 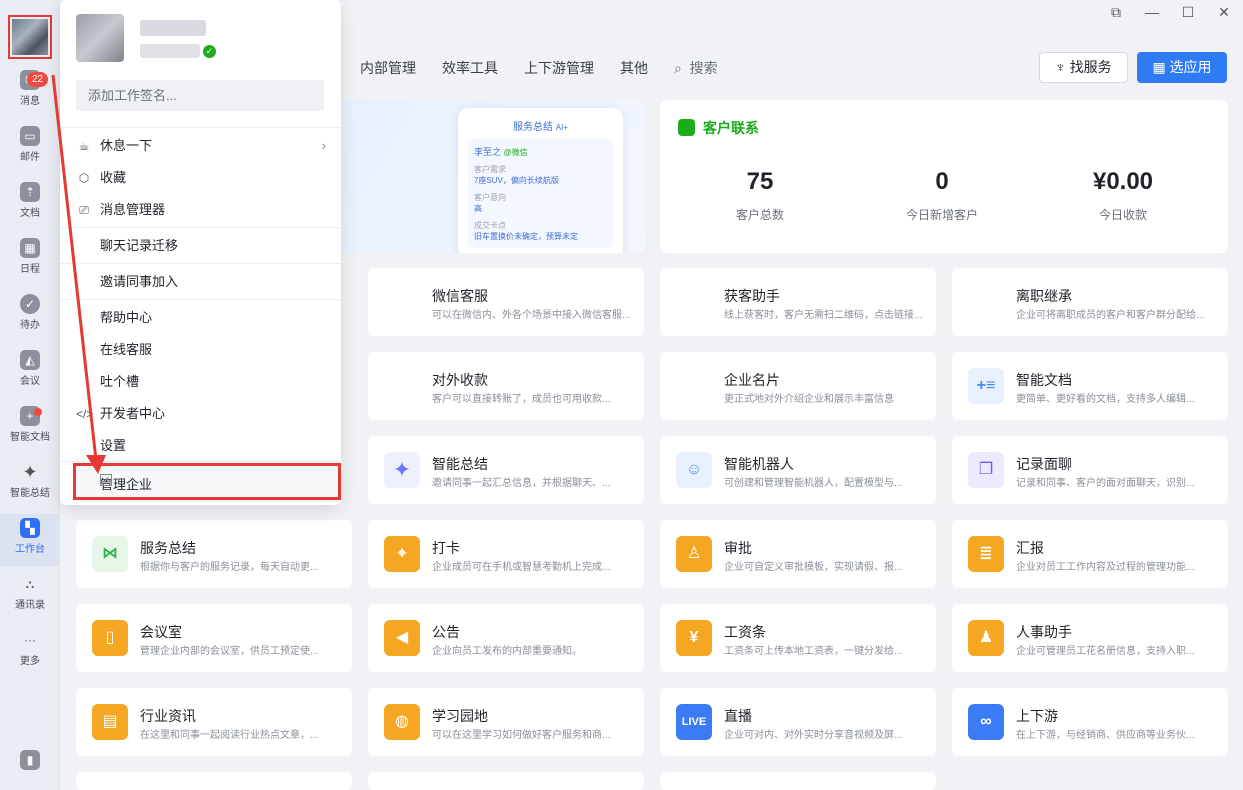 What do you see at coordinates (30, 37) in the screenshot?
I see `user-avatar` at bounding box center [30, 37].